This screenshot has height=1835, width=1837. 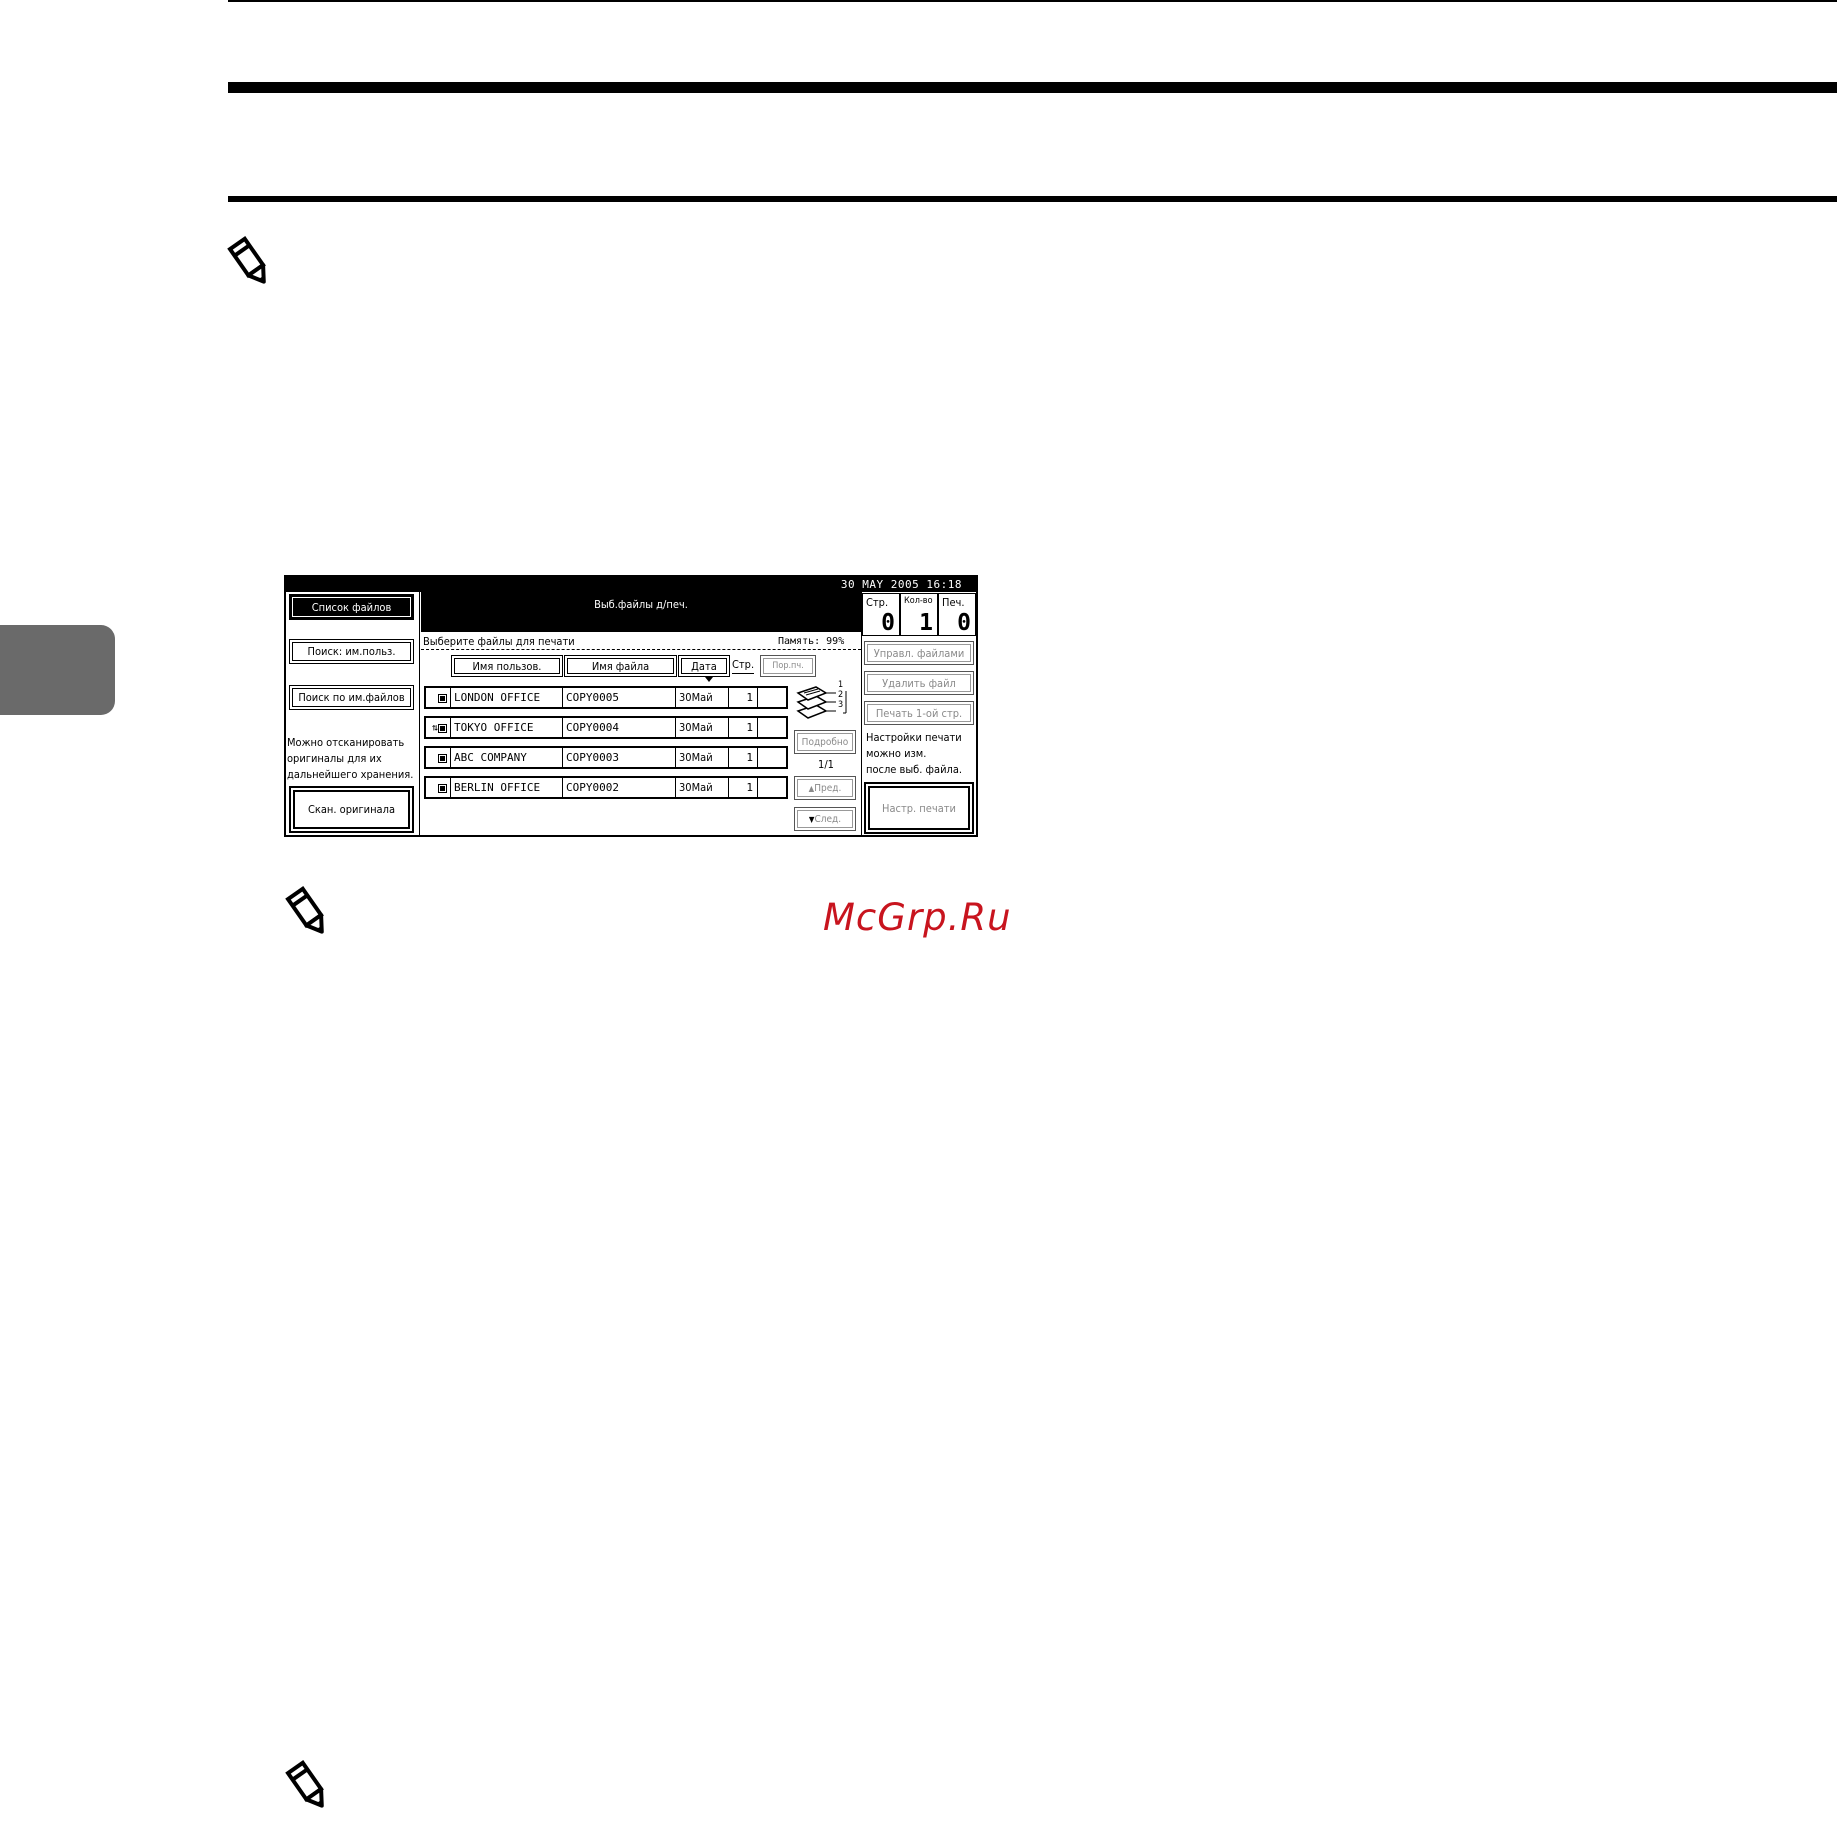 I want to click on file-list-tab-label: Список файлов, so click(x=351, y=607).